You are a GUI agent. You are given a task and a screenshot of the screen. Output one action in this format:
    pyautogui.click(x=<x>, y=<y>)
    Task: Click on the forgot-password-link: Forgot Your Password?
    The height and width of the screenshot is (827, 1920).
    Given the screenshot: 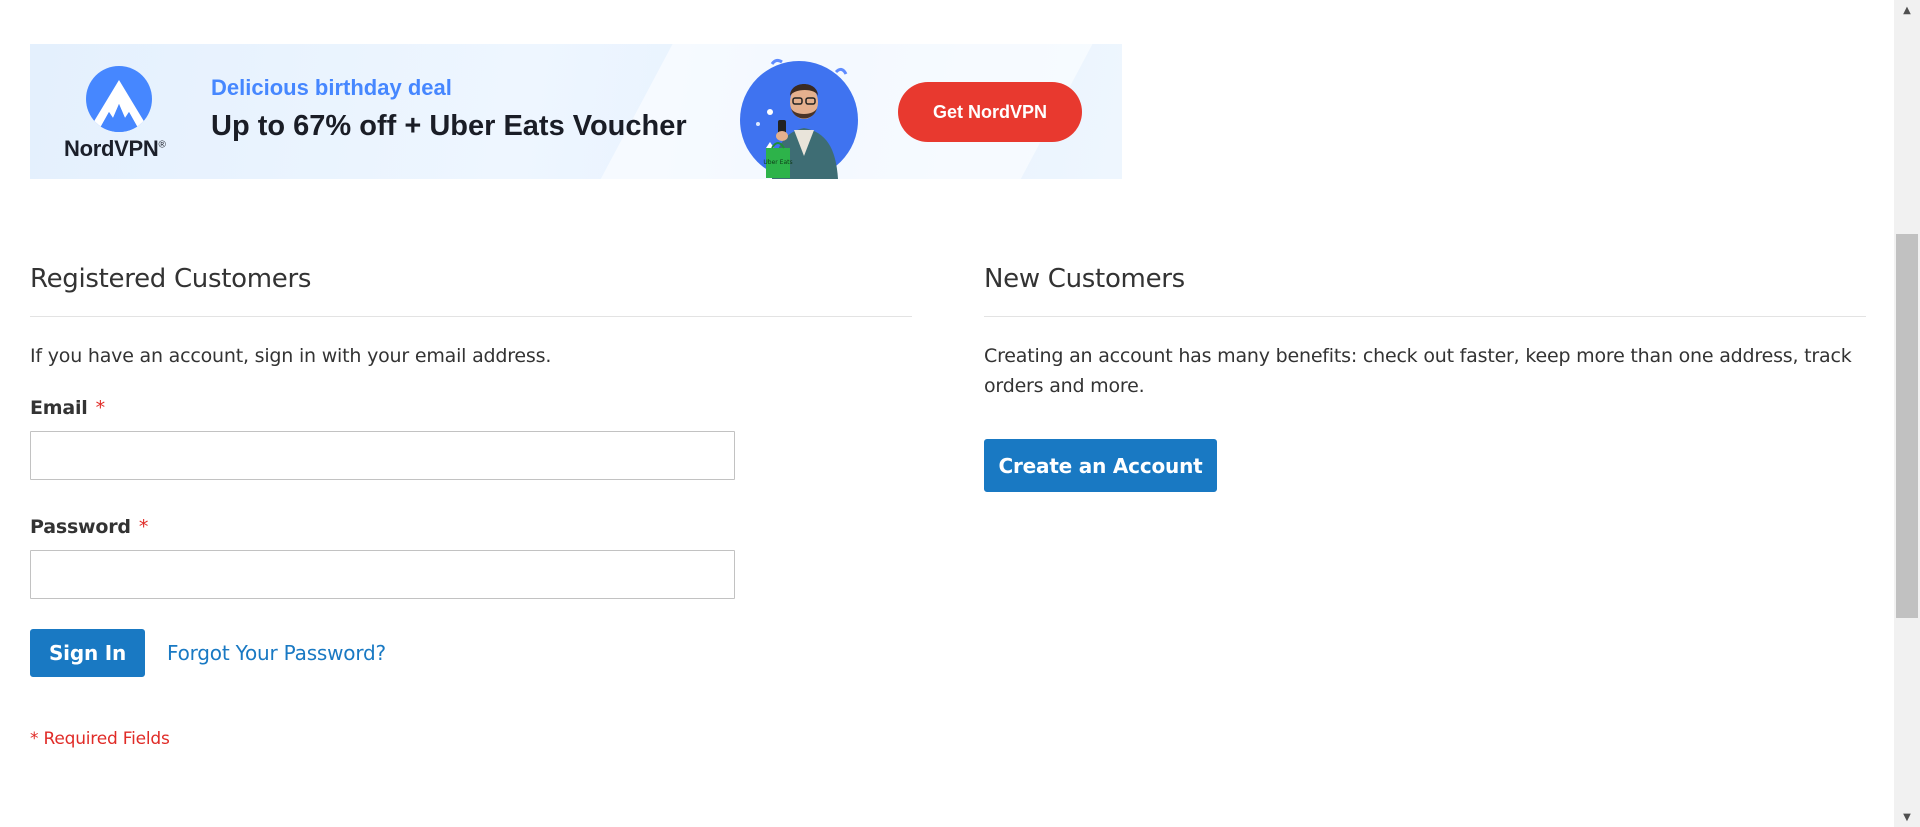 What is the action you would take?
    pyautogui.click(x=276, y=653)
    